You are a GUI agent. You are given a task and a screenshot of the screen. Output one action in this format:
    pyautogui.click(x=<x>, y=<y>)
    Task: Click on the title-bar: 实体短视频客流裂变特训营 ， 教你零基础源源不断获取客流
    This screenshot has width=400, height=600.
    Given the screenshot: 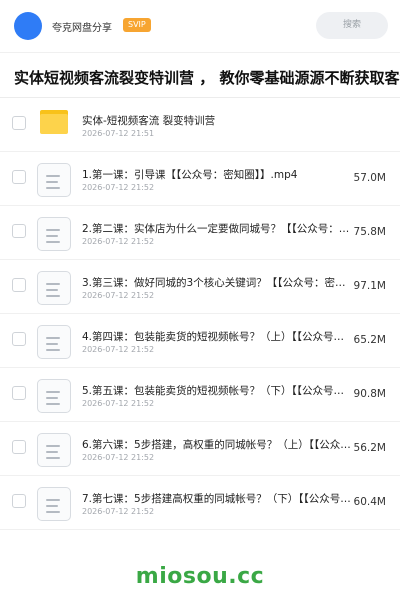 What is the action you would take?
    pyautogui.click(x=200, y=75)
    